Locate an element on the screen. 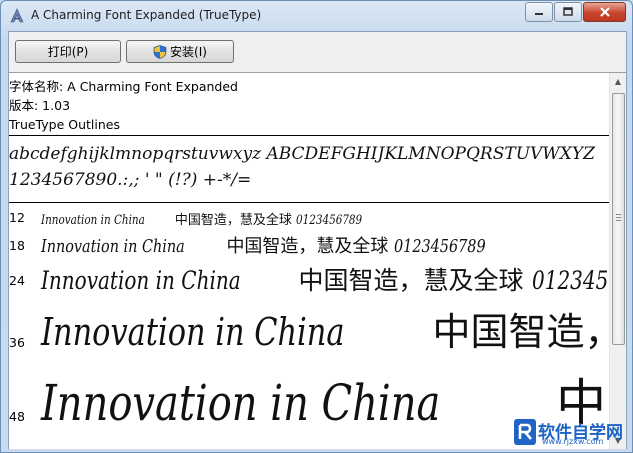  sample-size: 12 is located at coordinates (17, 217).